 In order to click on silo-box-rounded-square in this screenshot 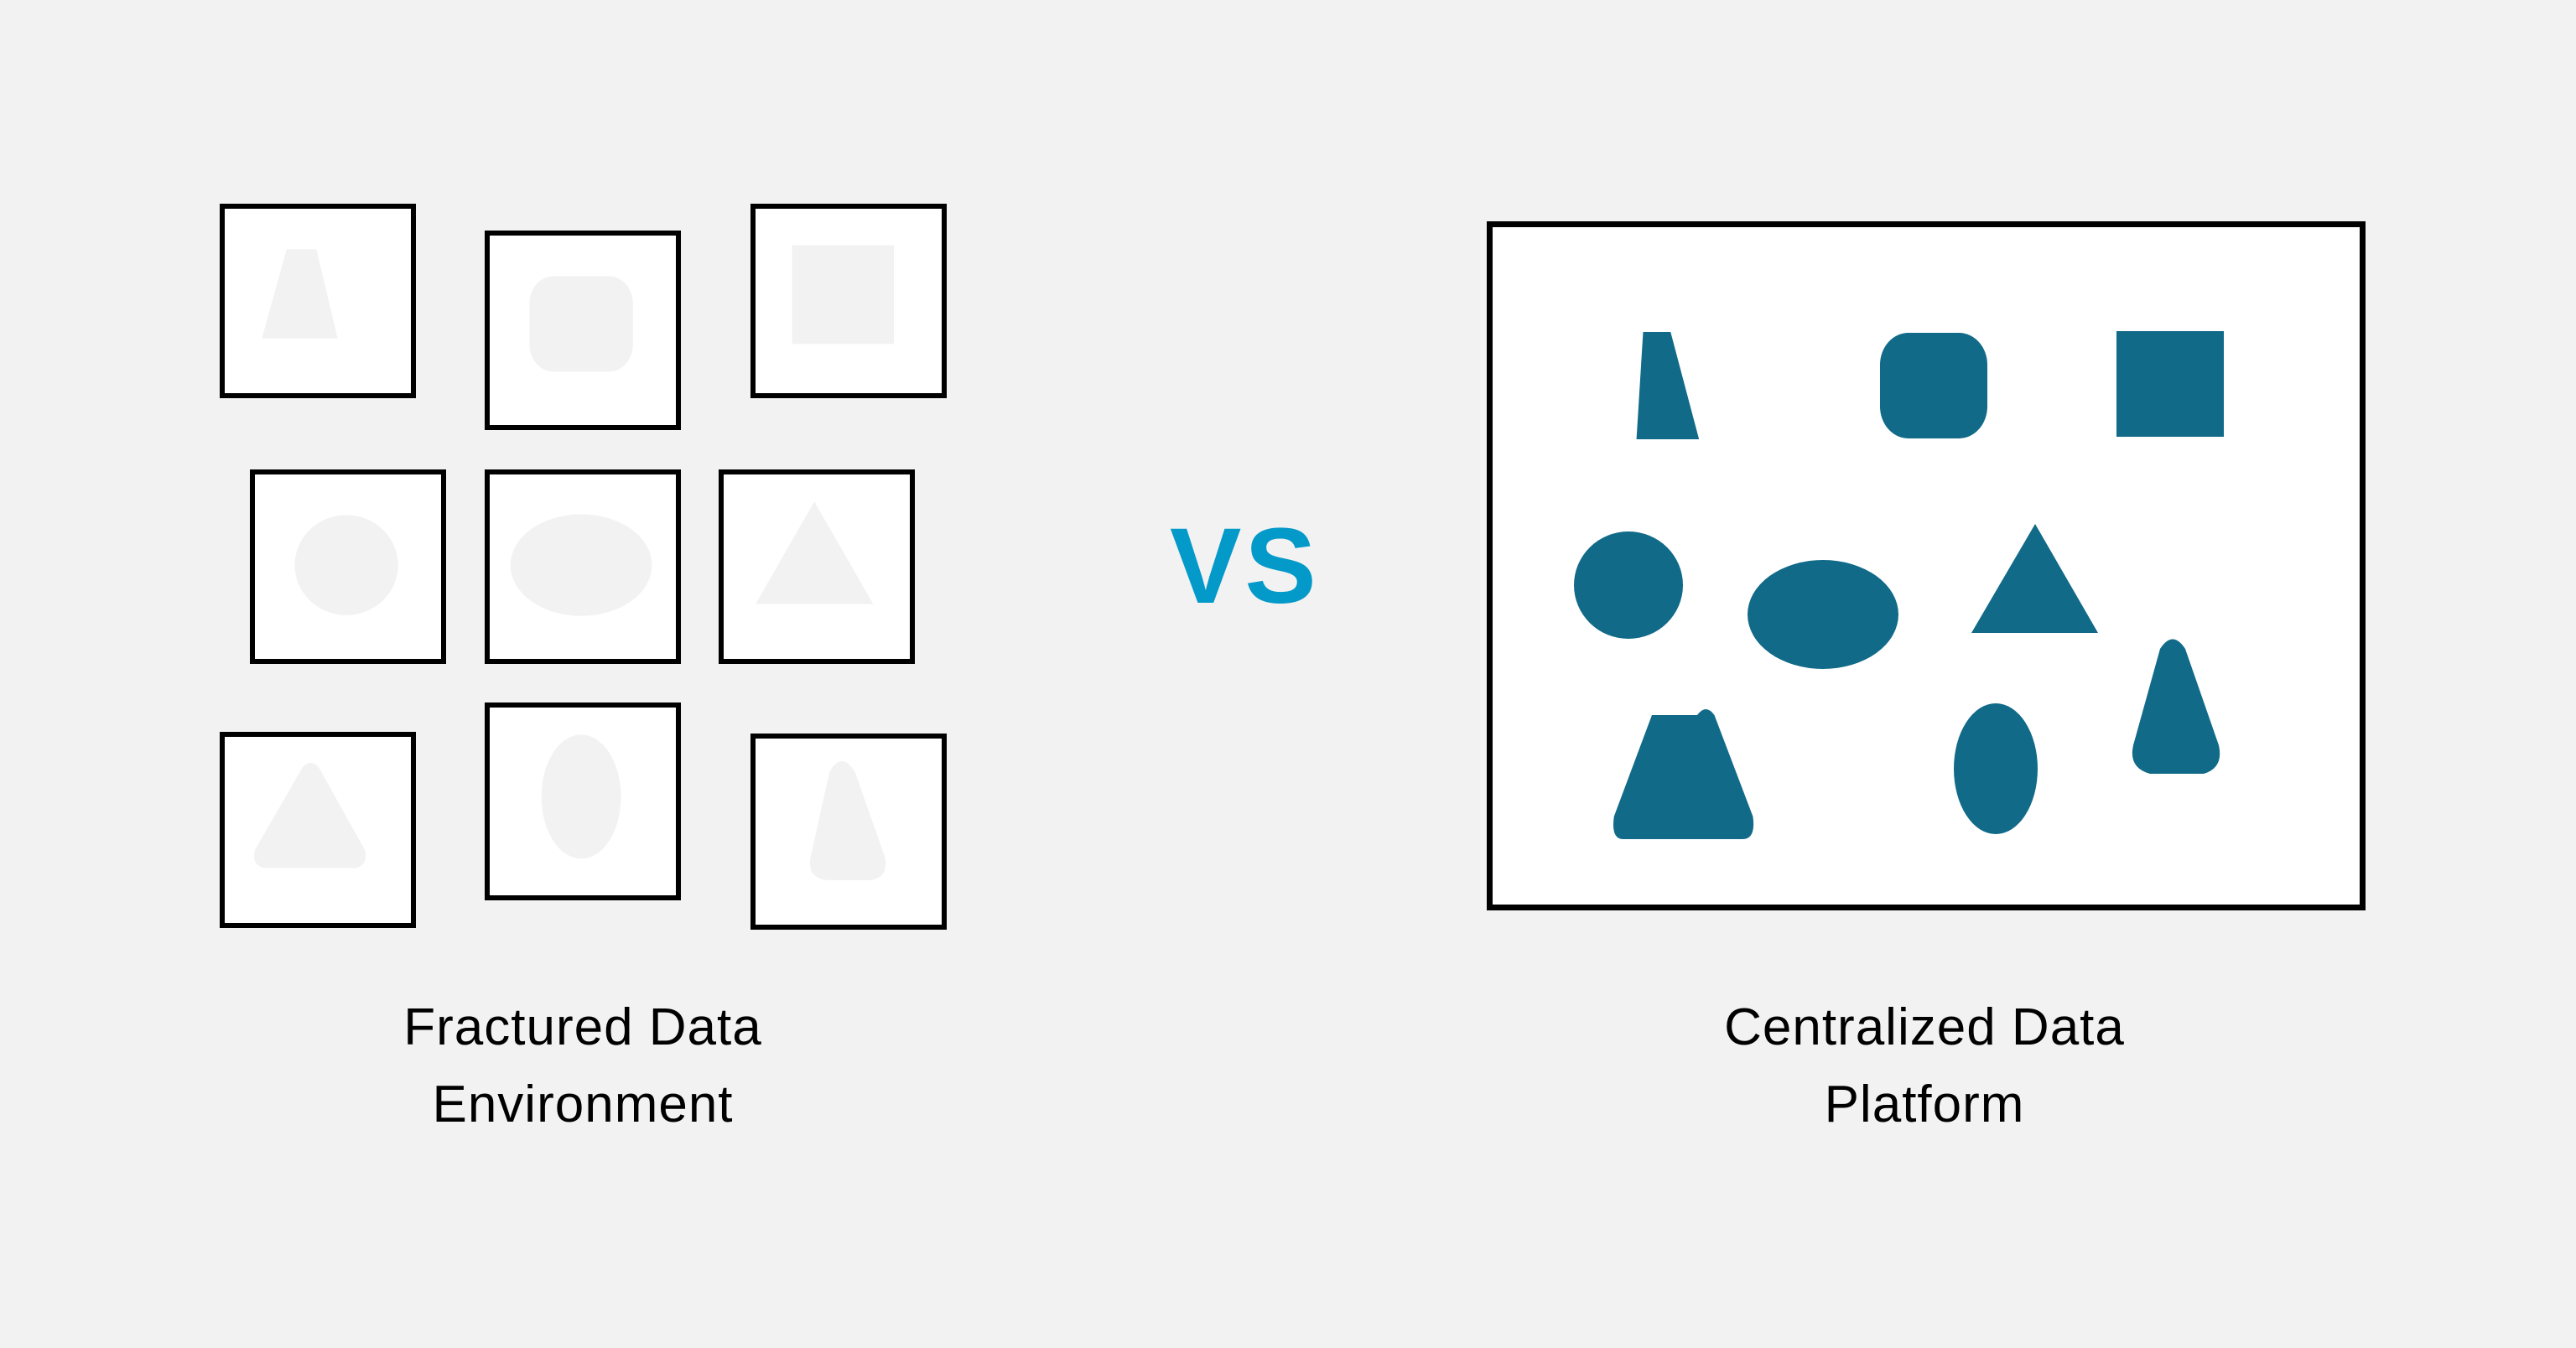, I will do `click(583, 331)`.